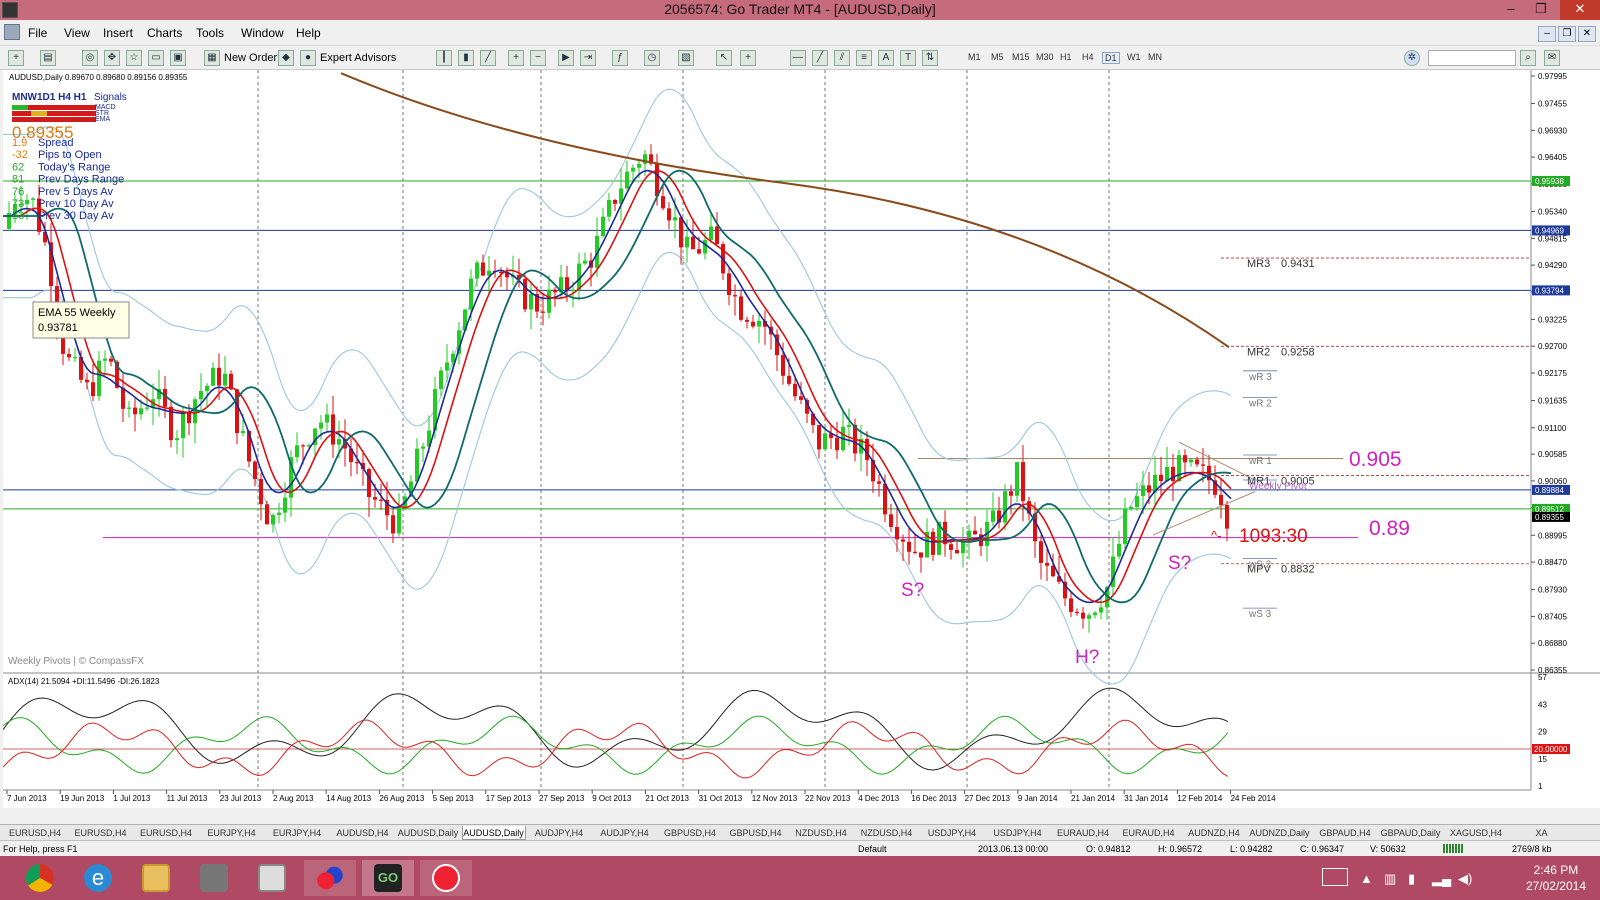 The height and width of the screenshot is (900, 1600). What do you see at coordinates (1441, 879) in the screenshot?
I see `signal-icon: ▂▄` at bounding box center [1441, 879].